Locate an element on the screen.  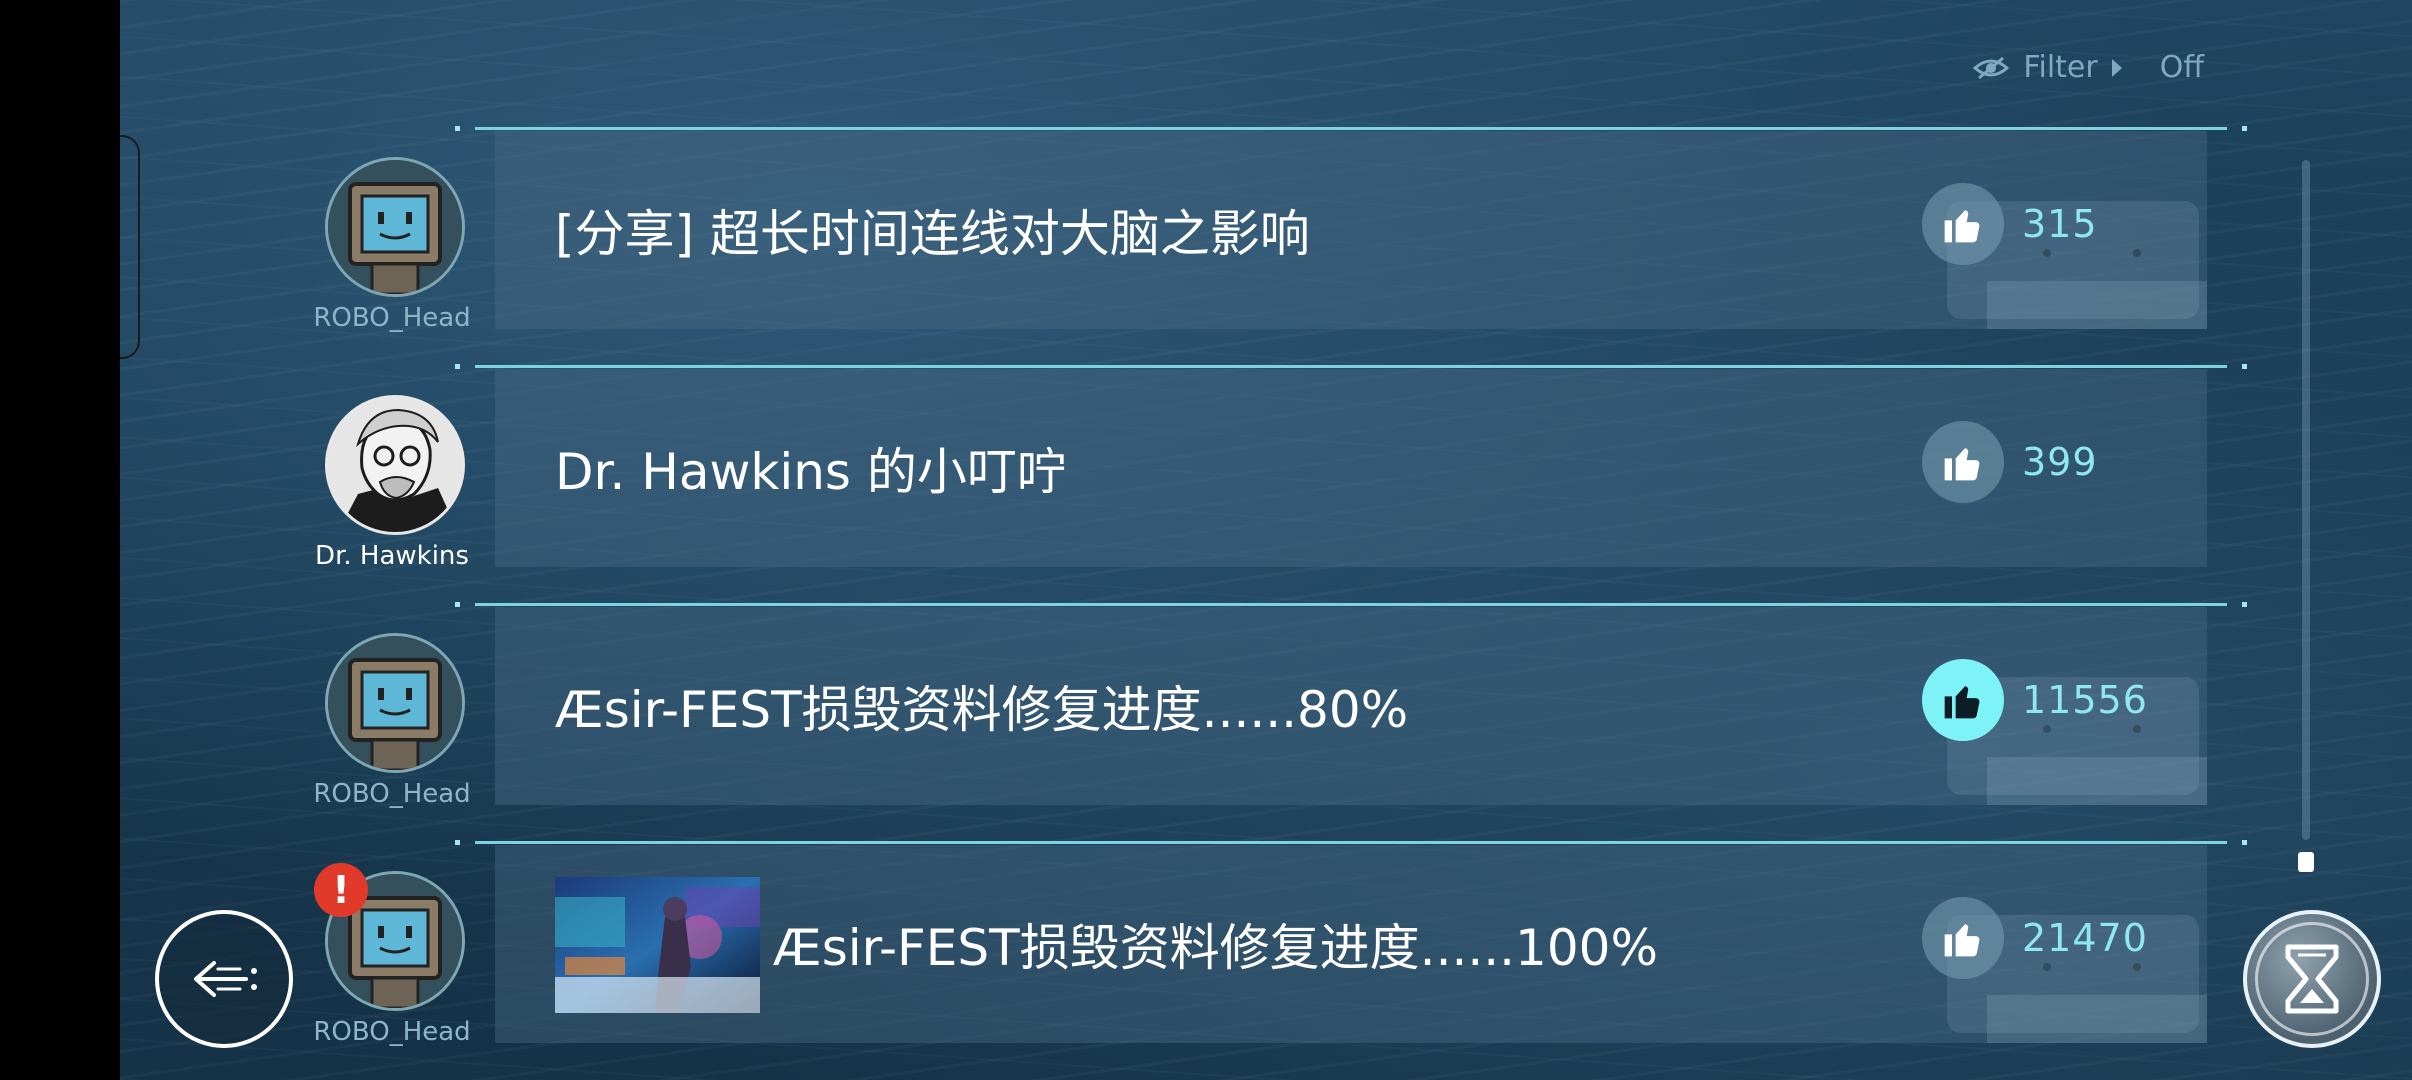
menu-button is located at coordinates (2312, 979).